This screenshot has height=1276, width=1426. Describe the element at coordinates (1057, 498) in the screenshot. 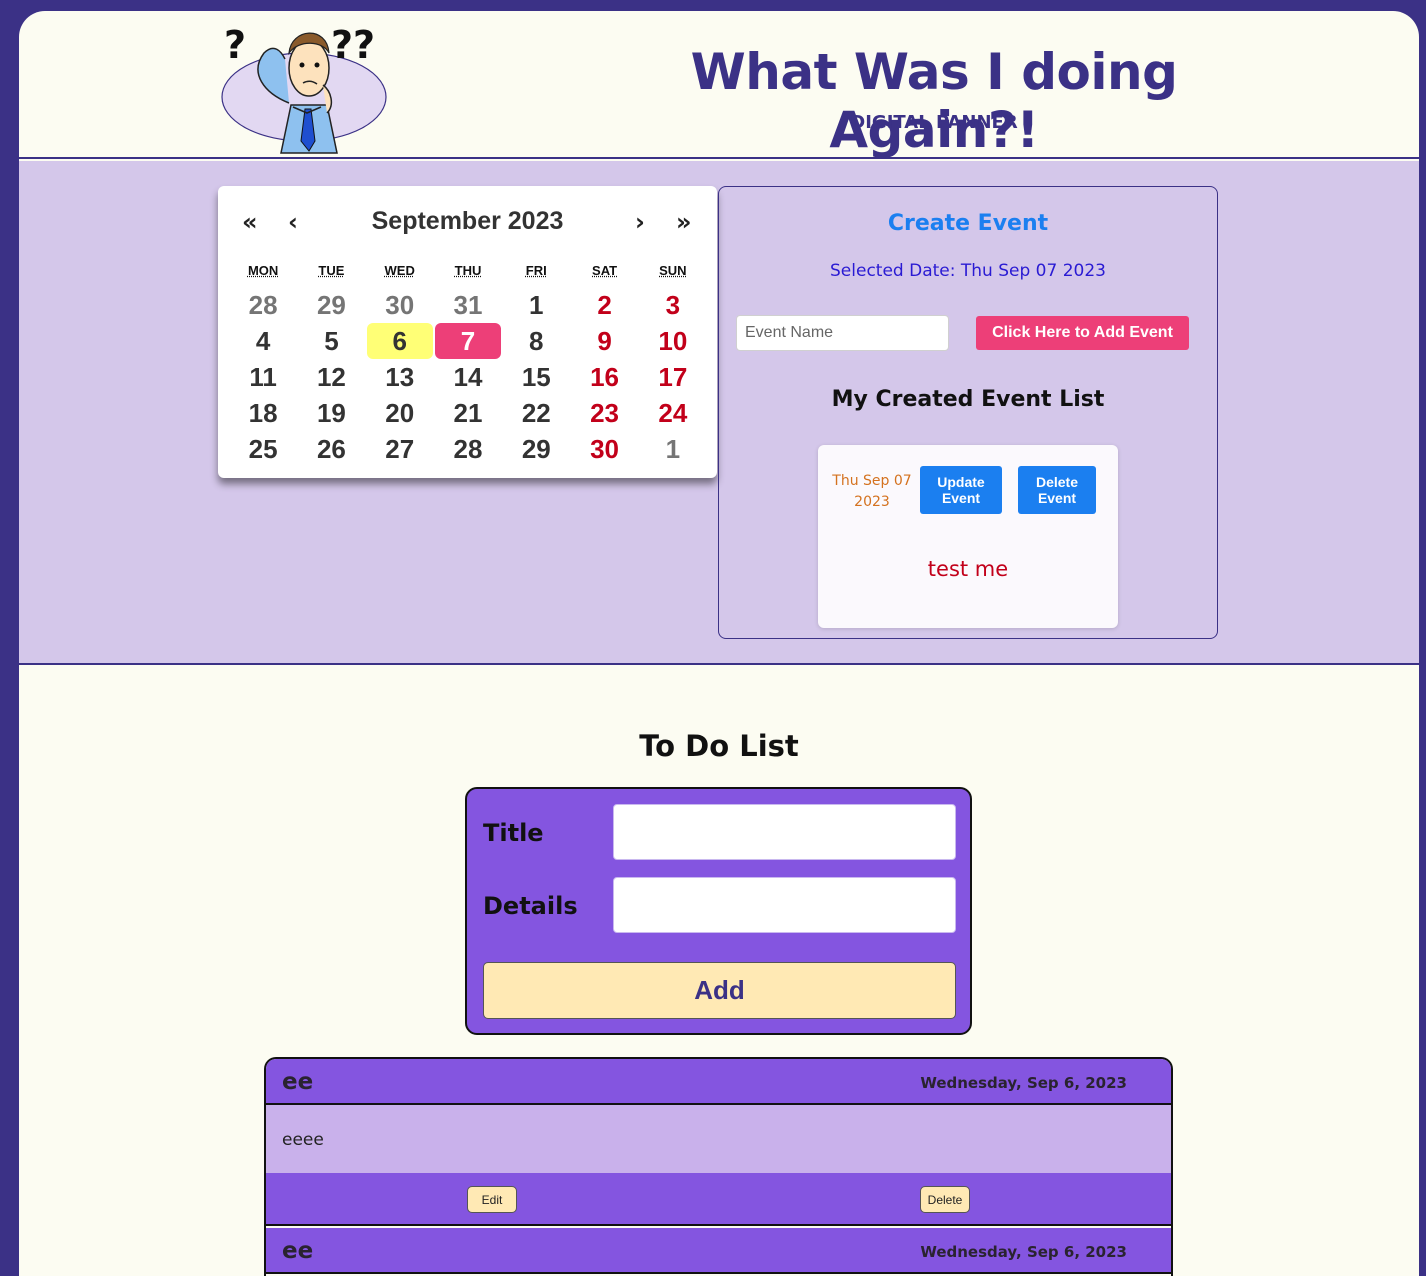

I see `delete-event-label: Event` at that location.